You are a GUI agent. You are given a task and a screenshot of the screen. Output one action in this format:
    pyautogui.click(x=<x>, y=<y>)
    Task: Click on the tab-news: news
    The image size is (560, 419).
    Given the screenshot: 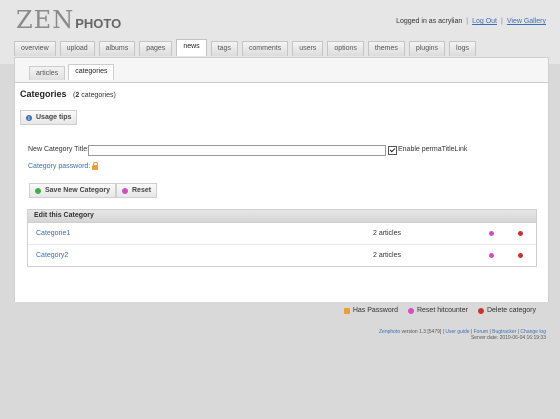 What is the action you would take?
    pyautogui.click(x=191, y=47)
    